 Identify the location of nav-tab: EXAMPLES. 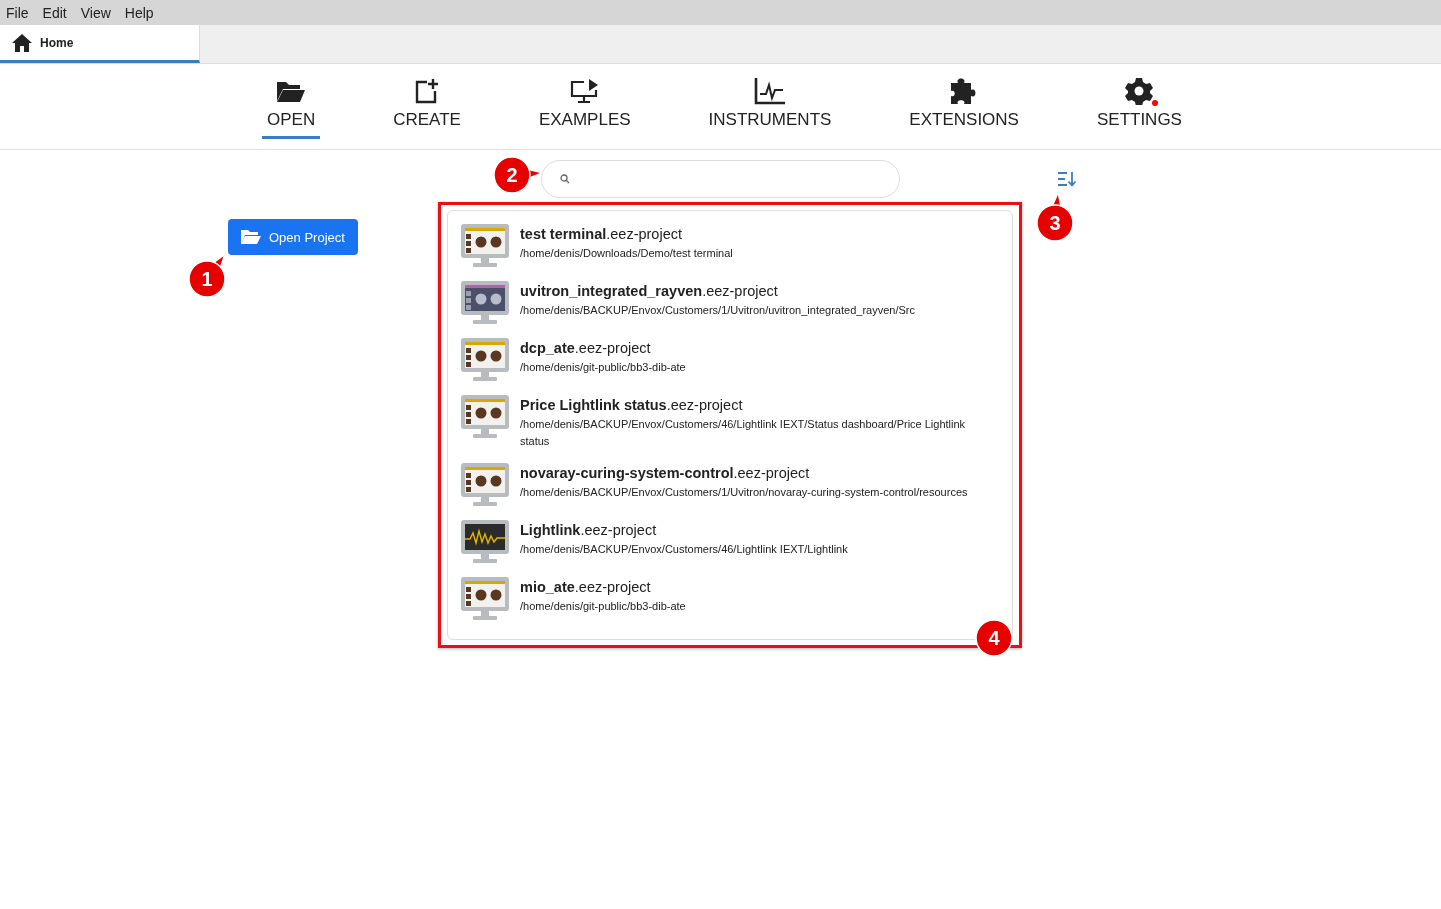
(584, 124).